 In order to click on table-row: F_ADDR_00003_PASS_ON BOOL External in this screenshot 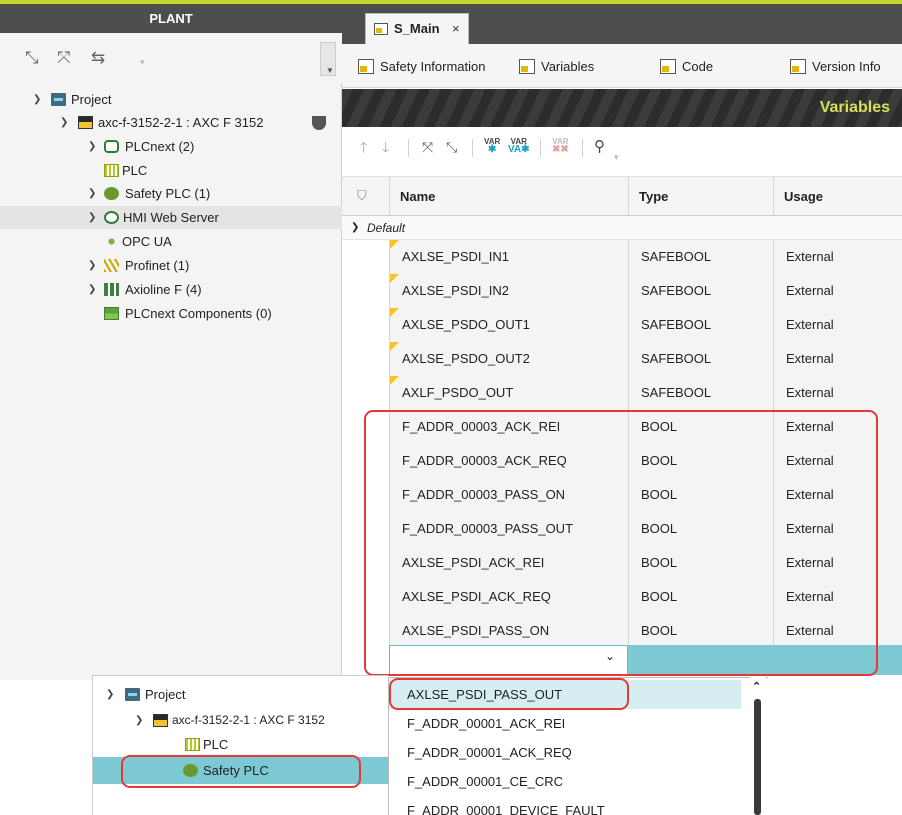, I will do `click(622, 495)`.